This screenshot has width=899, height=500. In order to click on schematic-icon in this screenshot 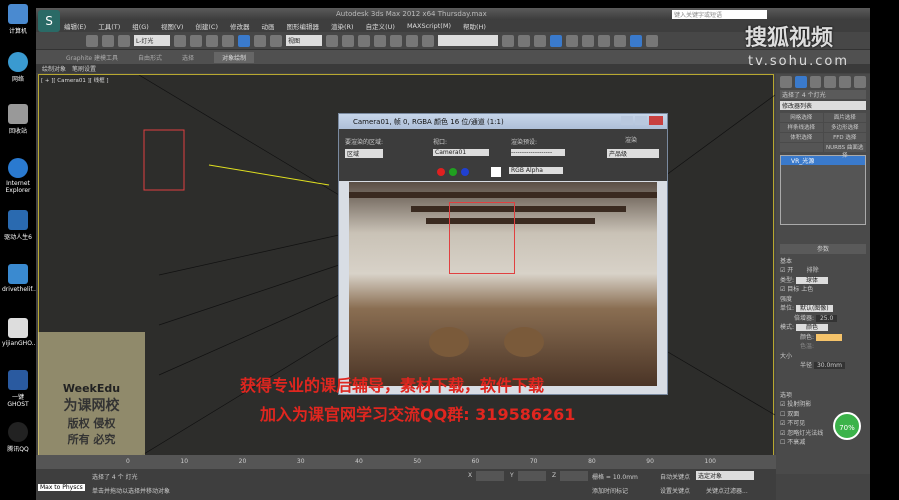, I will do `click(588, 40)`.